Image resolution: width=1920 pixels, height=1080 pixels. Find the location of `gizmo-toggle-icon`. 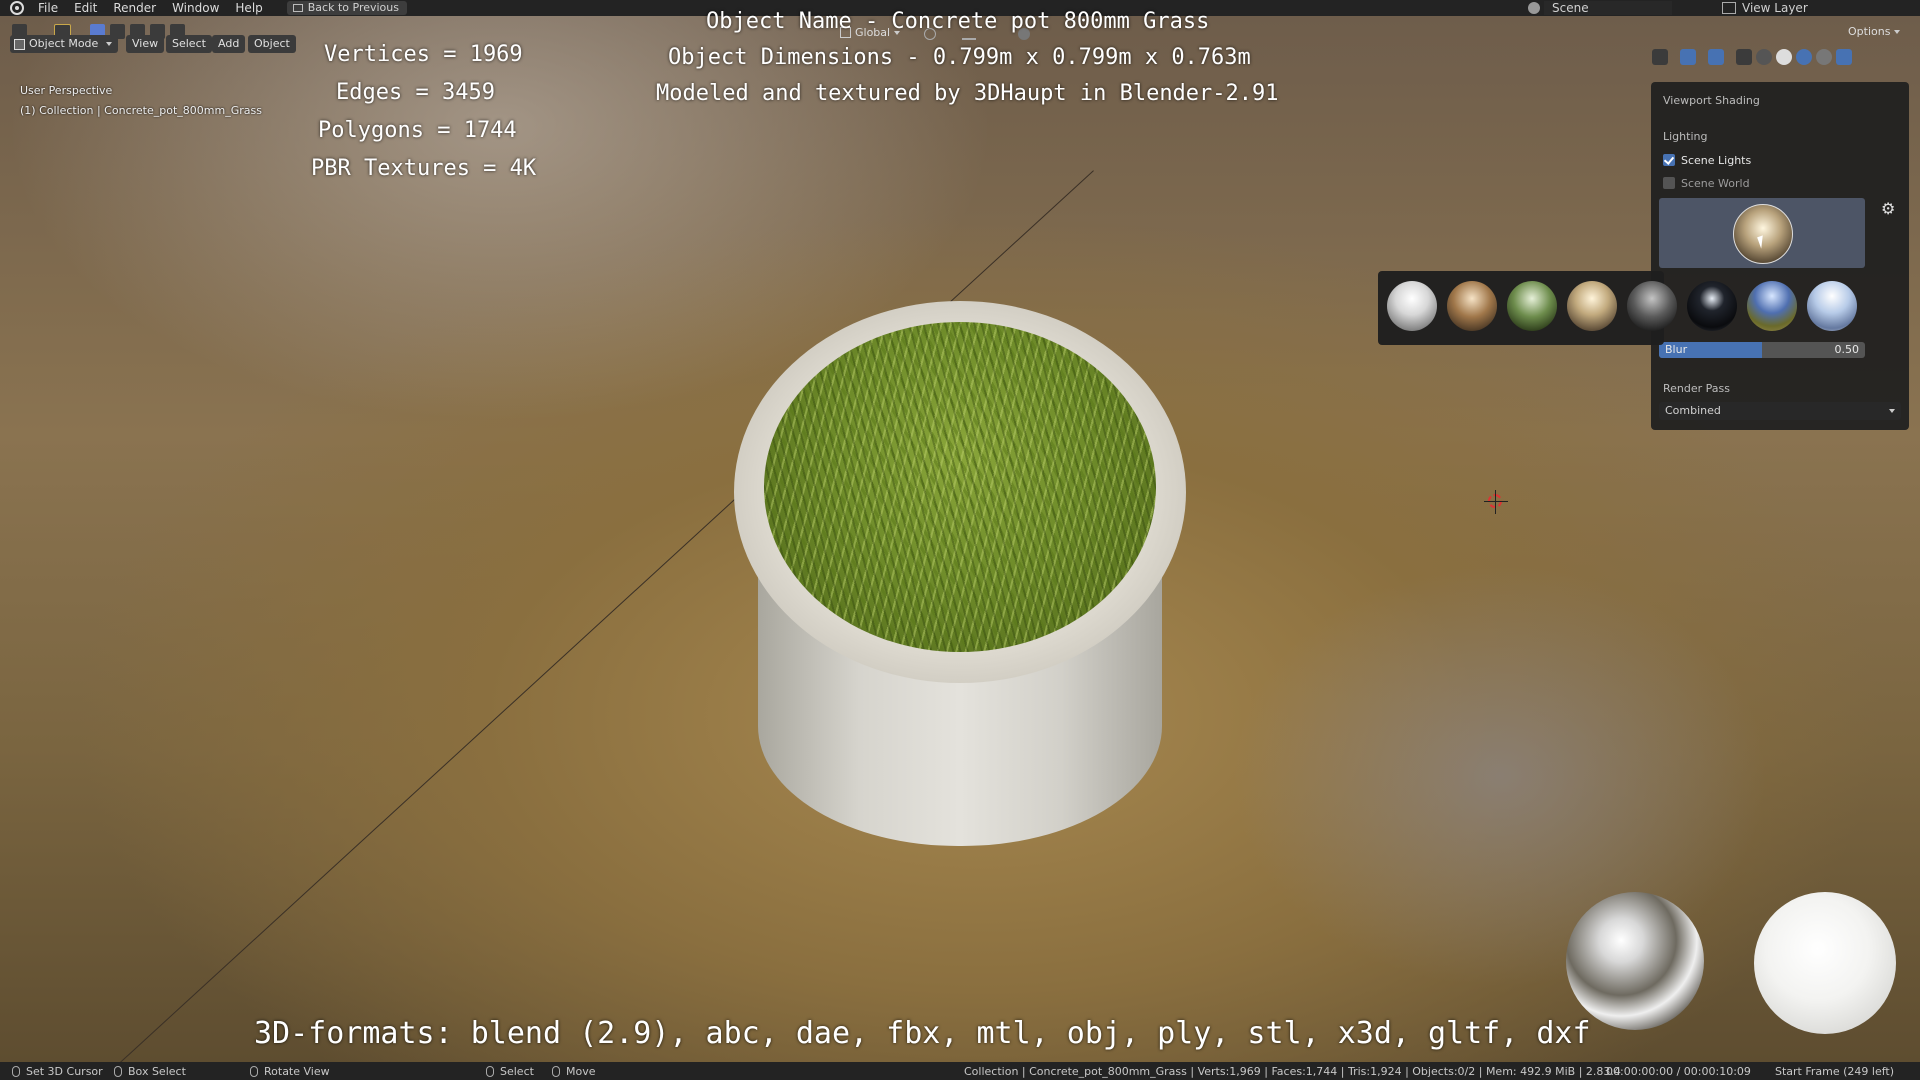

gizmo-toggle-icon is located at coordinates (1688, 57).